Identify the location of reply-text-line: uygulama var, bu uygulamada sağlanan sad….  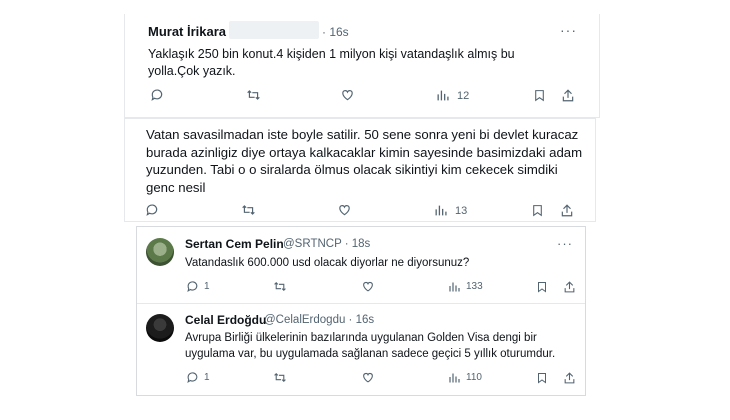
(370, 354).